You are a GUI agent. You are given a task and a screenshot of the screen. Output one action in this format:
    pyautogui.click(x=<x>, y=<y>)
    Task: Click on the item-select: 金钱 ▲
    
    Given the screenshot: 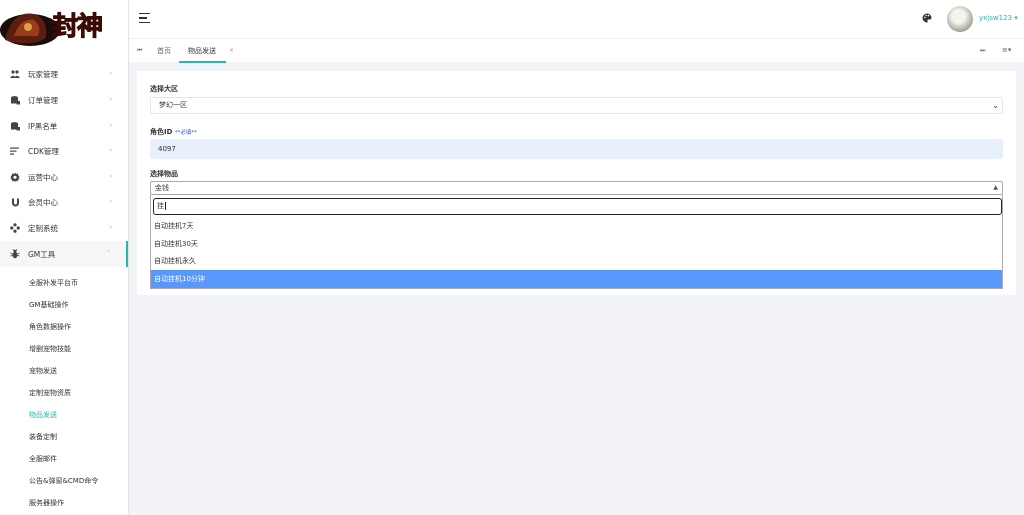 What is the action you would take?
    pyautogui.click(x=576, y=188)
    